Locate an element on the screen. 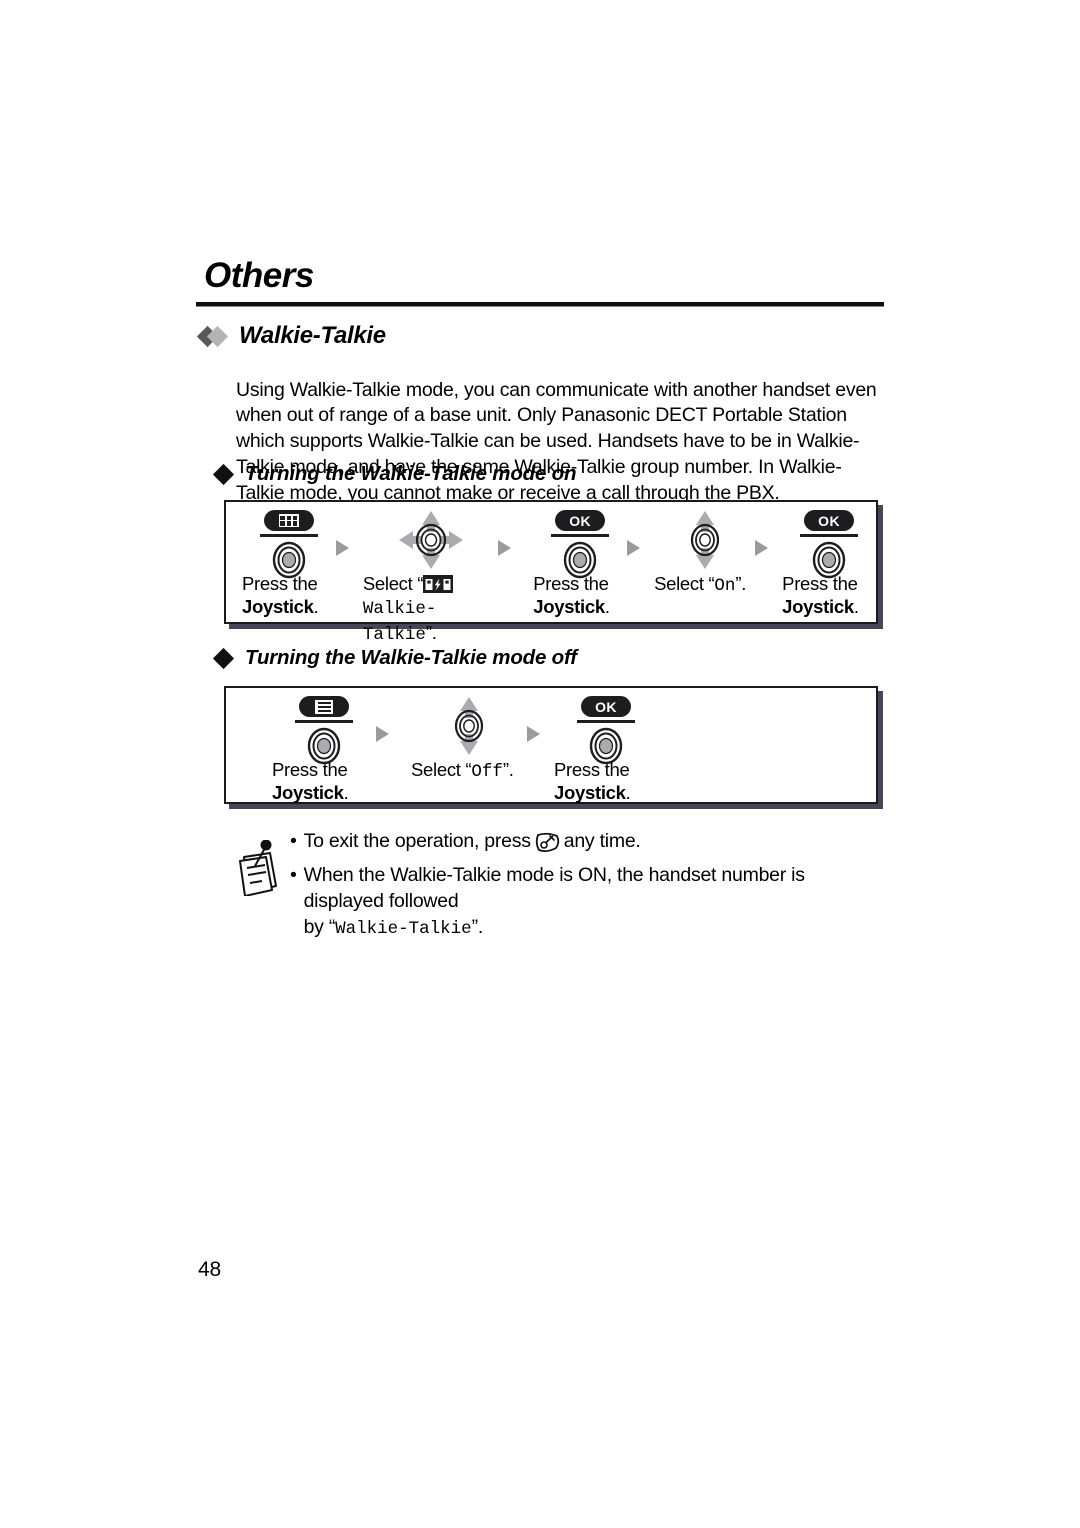 Image resolution: width=1080 pixels, height=1528 pixels. page-number: 48 is located at coordinates (209, 1269).